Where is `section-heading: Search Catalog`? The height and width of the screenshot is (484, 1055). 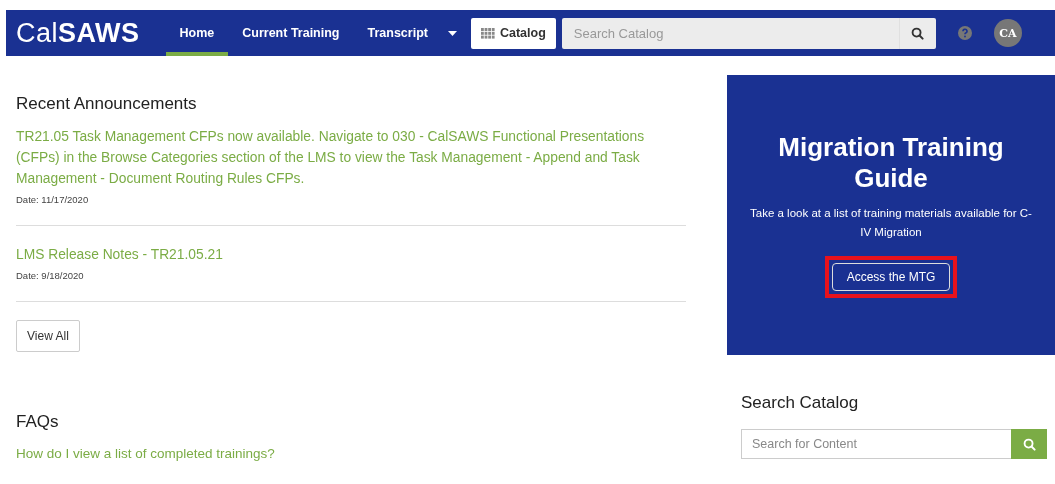 section-heading: Search Catalog is located at coordinates (800, 403).